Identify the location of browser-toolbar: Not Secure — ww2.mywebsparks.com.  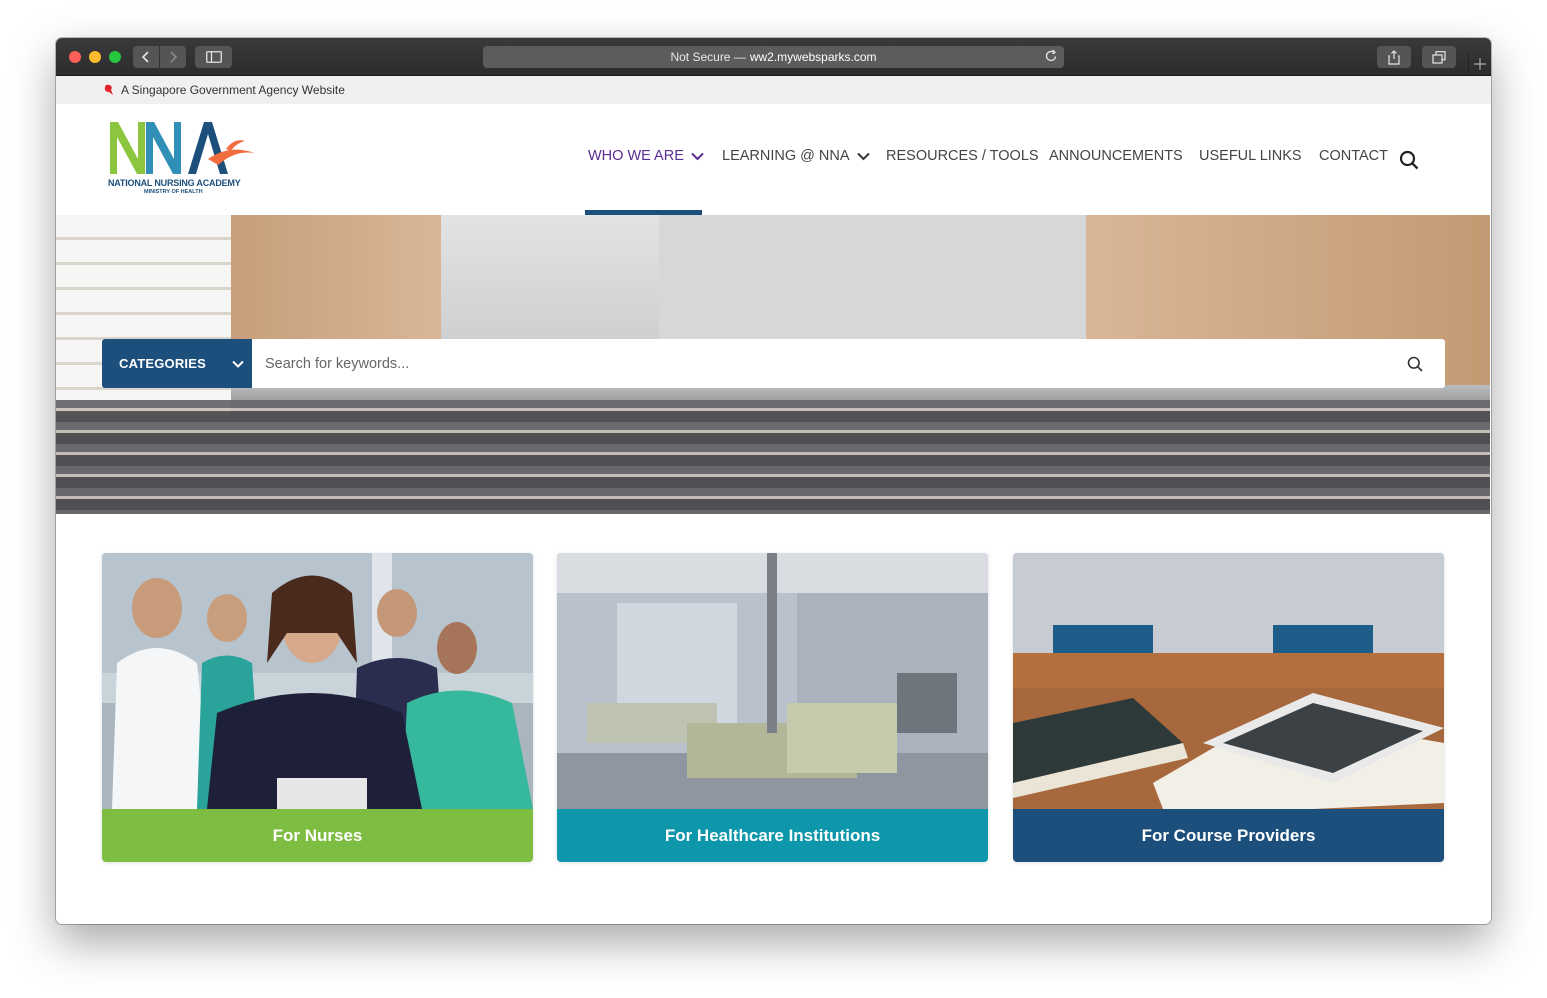
(773, 57).